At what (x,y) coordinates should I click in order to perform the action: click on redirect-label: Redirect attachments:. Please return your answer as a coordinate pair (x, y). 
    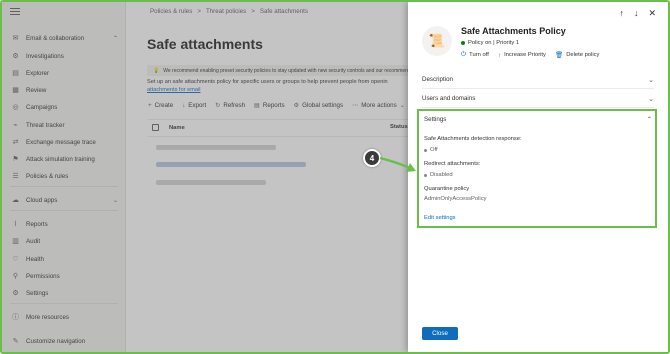
    Looking at the image, I should click on (452, 164).